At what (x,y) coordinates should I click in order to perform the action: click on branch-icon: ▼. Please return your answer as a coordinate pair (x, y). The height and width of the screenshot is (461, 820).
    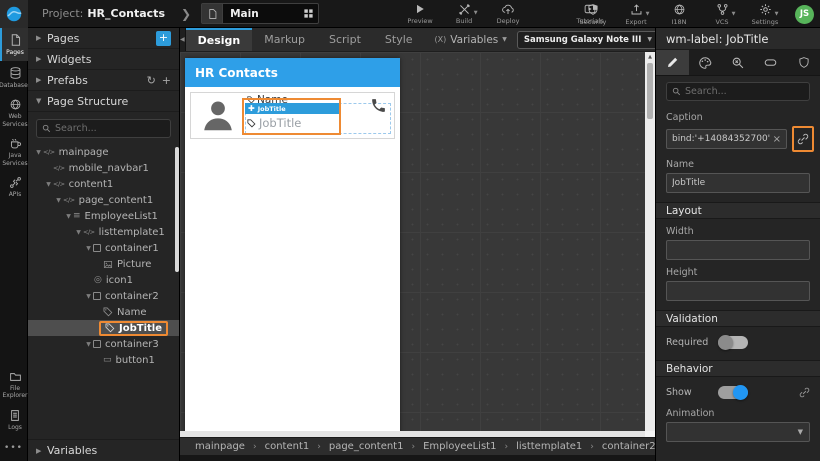
    Looking at the image, I should click on (726, 10).